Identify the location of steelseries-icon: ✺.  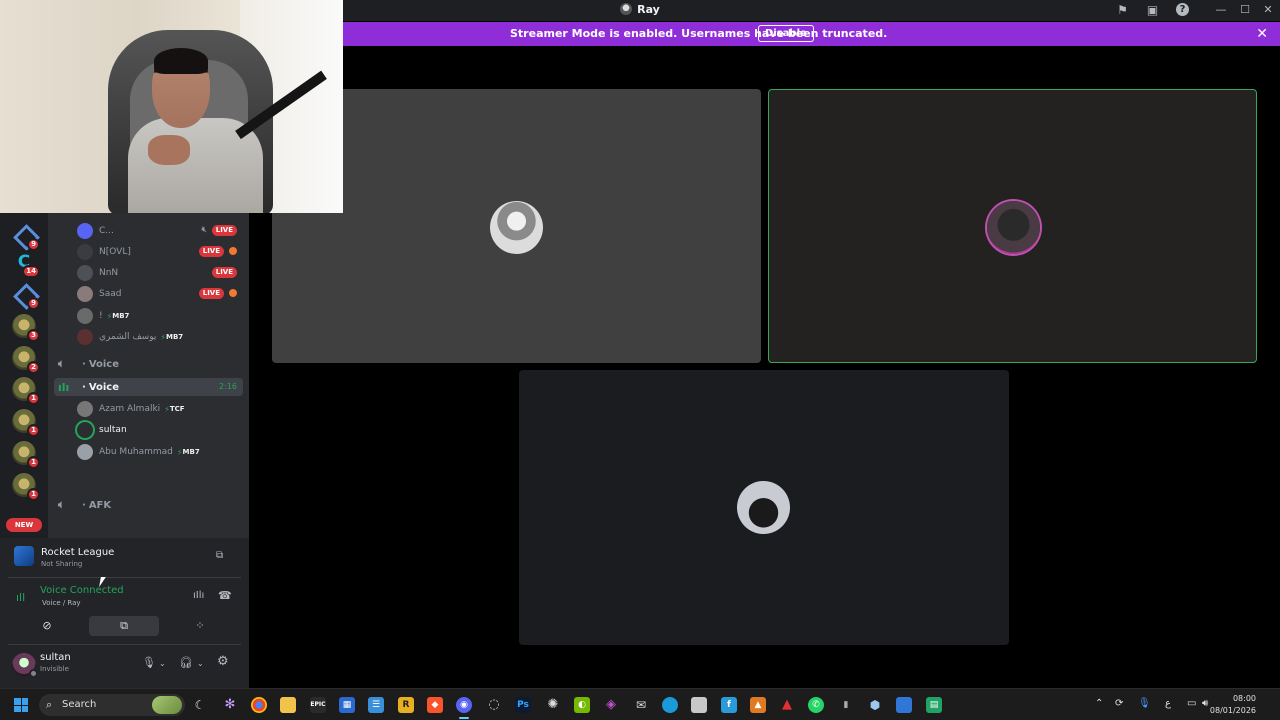
(553, 705).